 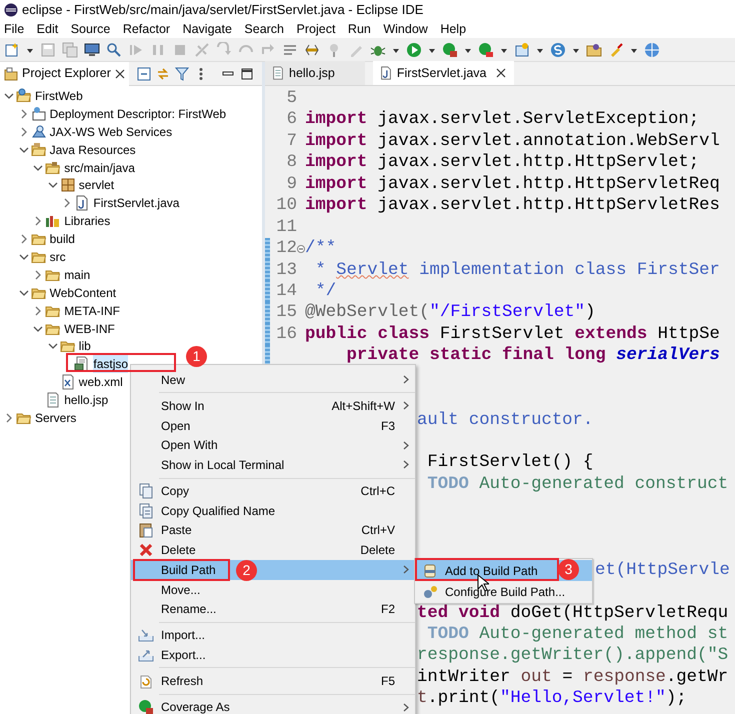 I want to click on tree-item: Java Resources, so click(x=93, y=149).